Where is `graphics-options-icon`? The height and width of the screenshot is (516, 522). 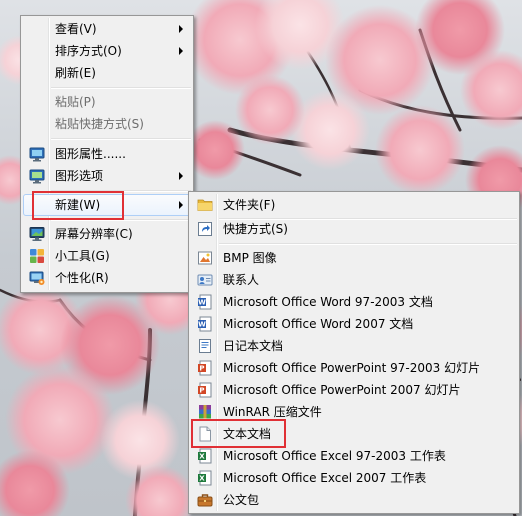
graphics-options-icon is located at coordinates (37, 176).